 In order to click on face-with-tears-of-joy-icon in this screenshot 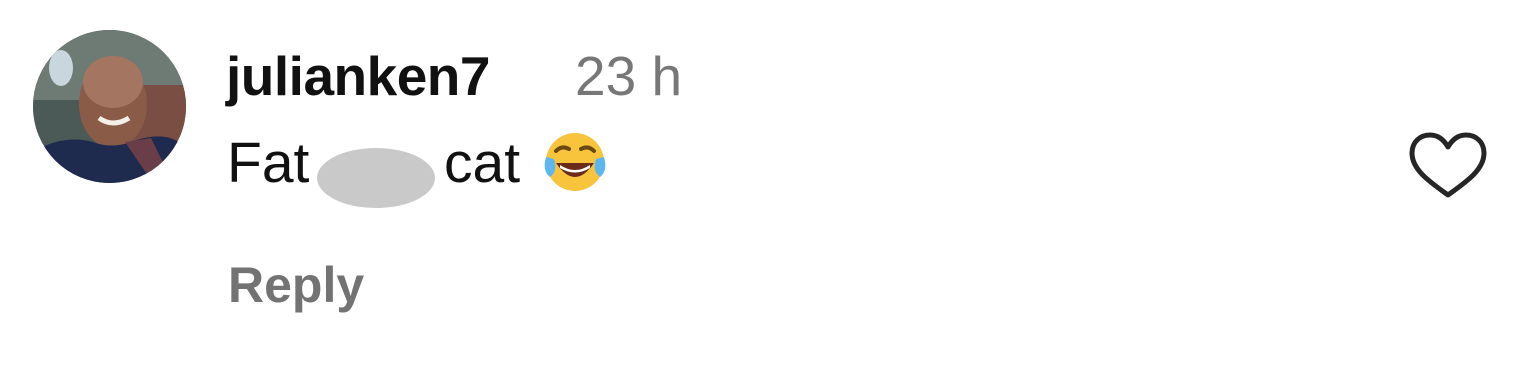, I will do `click(575, 162)`.